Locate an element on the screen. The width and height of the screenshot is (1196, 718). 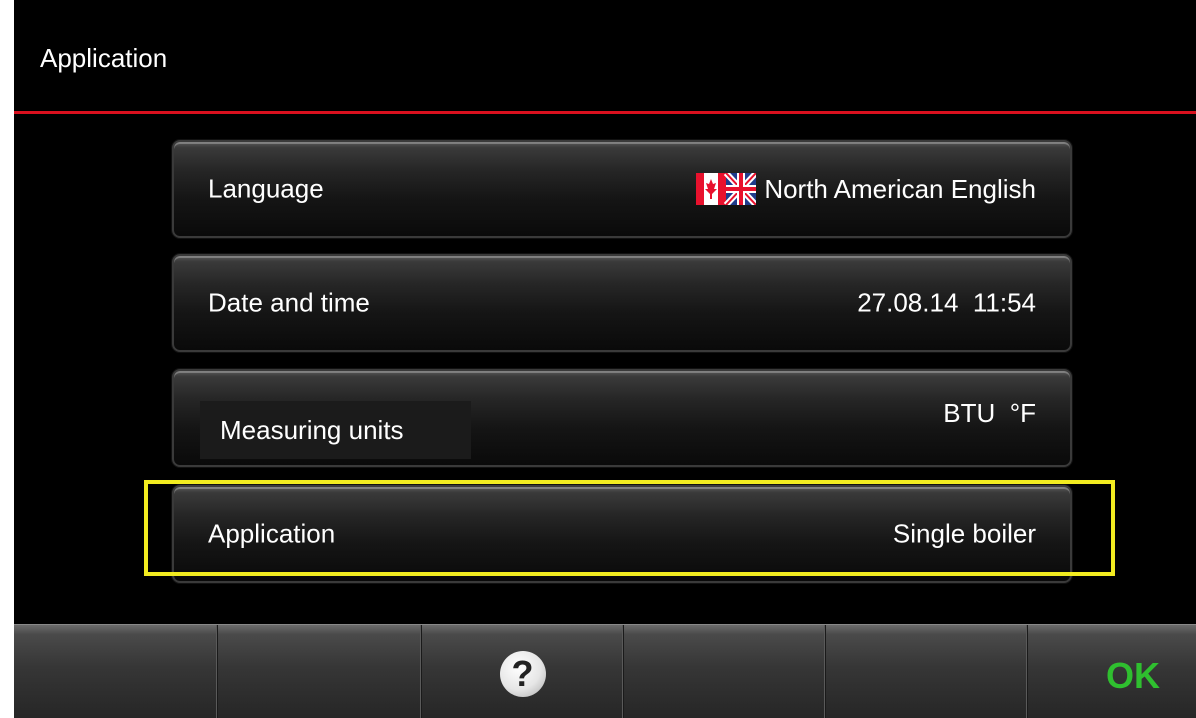
measuring-units-tooltip-label: Measuring units is located at coordinates (335, 430).